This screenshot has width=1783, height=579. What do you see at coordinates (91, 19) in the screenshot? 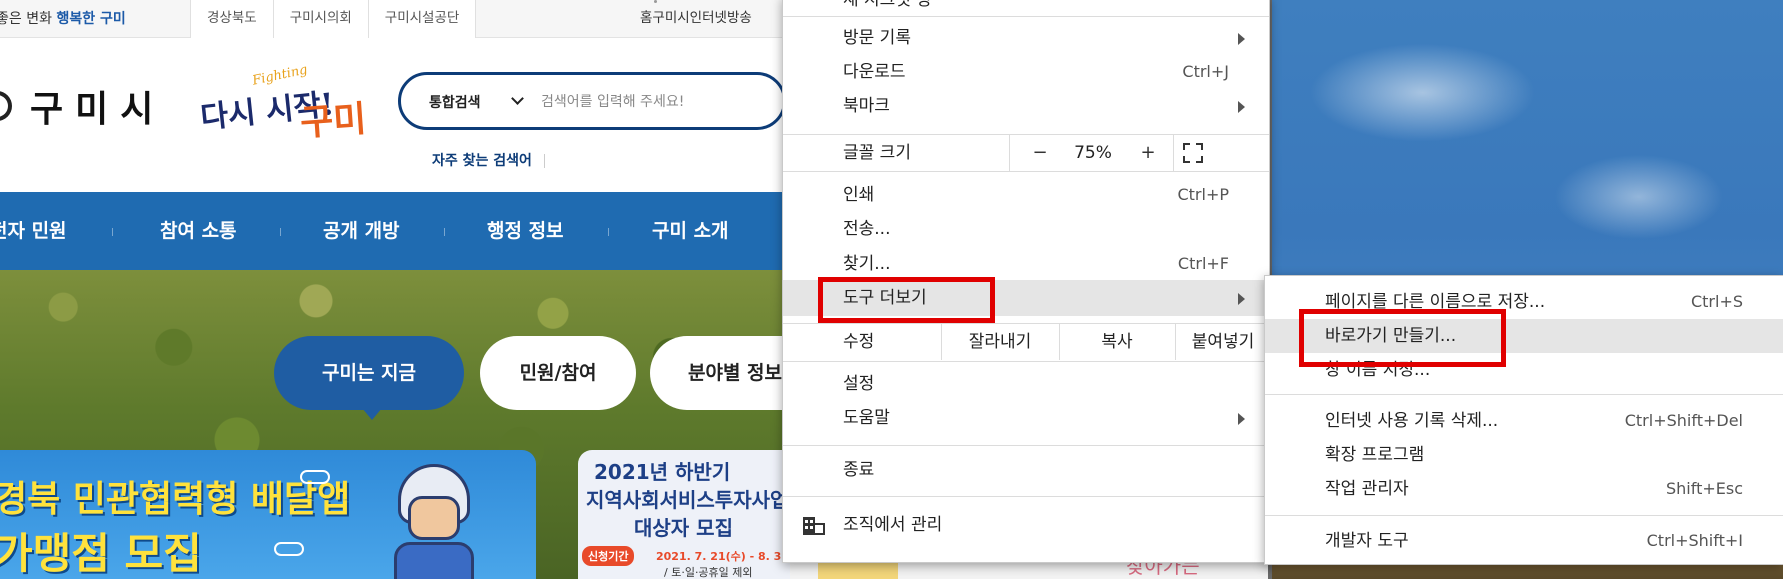
I see `slogan-highlight: 행복한 구미` at bounding box center [91, 19].